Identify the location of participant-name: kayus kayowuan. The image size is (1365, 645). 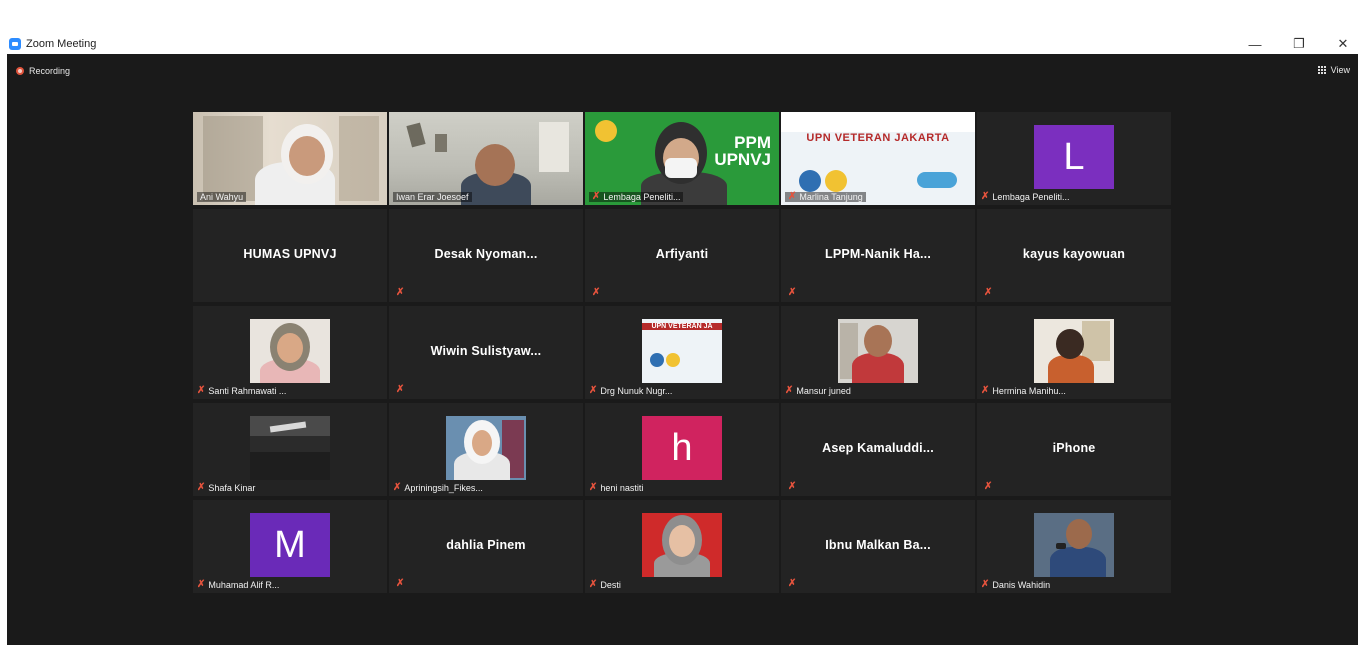
(1074, 254).